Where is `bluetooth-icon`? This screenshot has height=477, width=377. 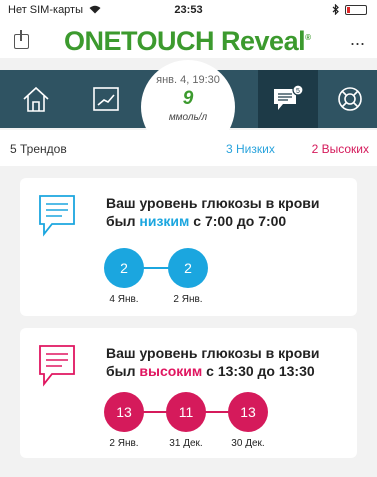
bluetooth-icon is located at coordinates (335, 9).